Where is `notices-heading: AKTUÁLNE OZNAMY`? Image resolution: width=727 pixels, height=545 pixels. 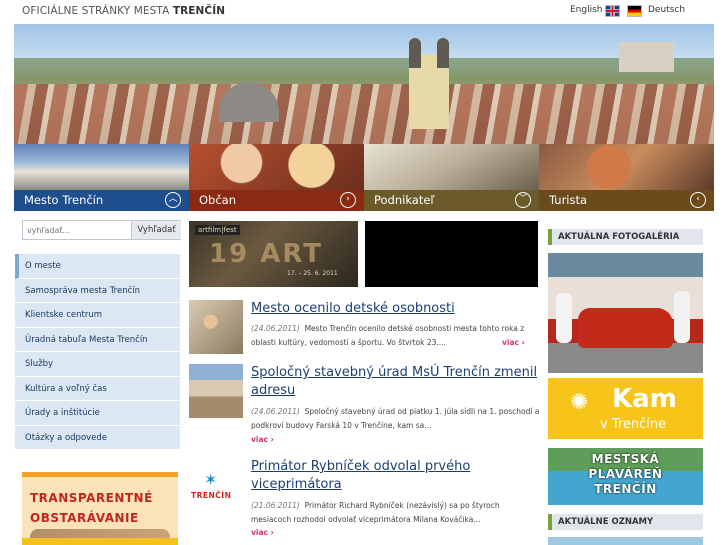
notices-heading: AKTUÁLNE OZNAMY is located at coordinates (625, 522).